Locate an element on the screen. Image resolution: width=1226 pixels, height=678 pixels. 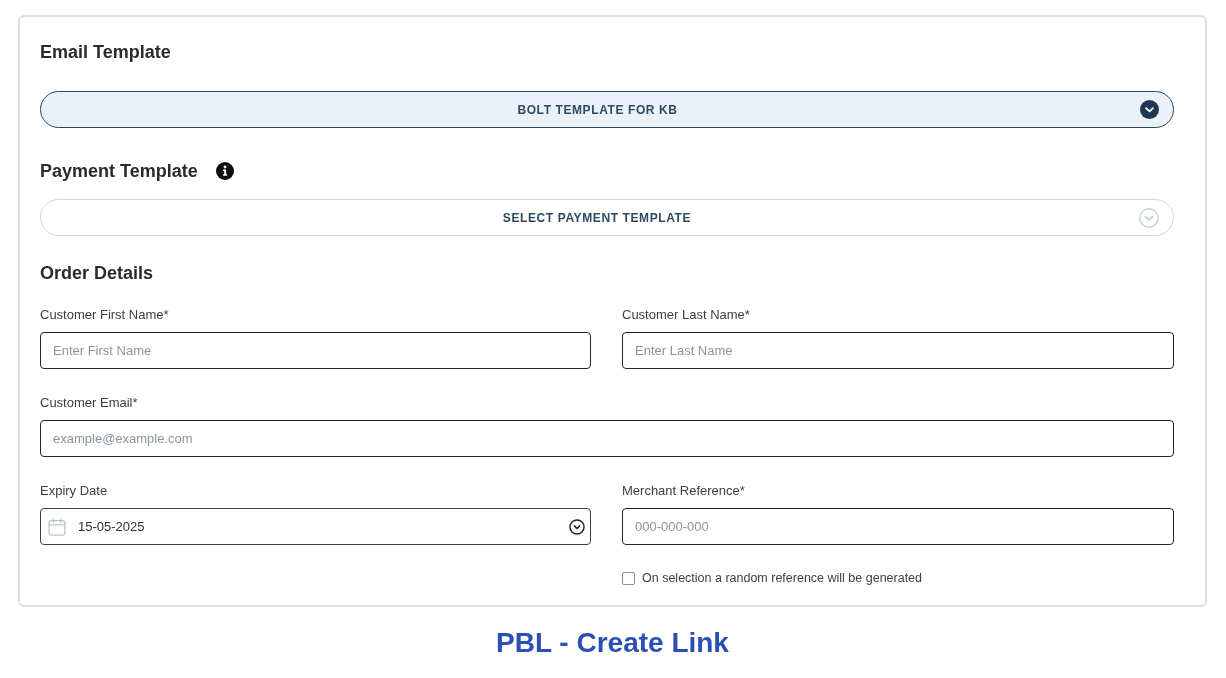
field-label: Expiry Date is located at coordinates (74, 491).